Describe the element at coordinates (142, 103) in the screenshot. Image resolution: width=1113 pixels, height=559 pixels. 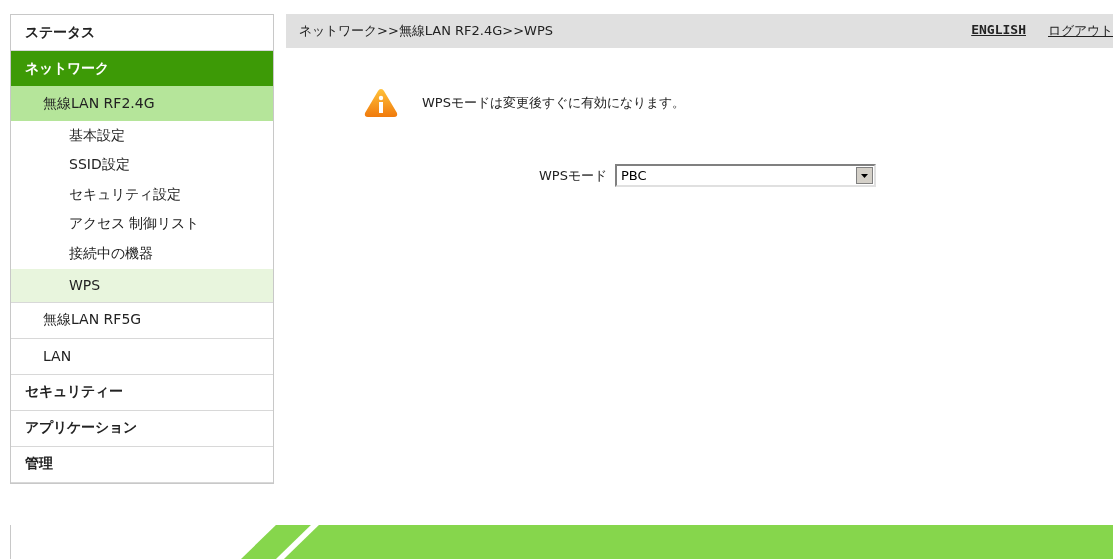
I see `sidebar-item: 無線LAN RF2.4G` at that location.